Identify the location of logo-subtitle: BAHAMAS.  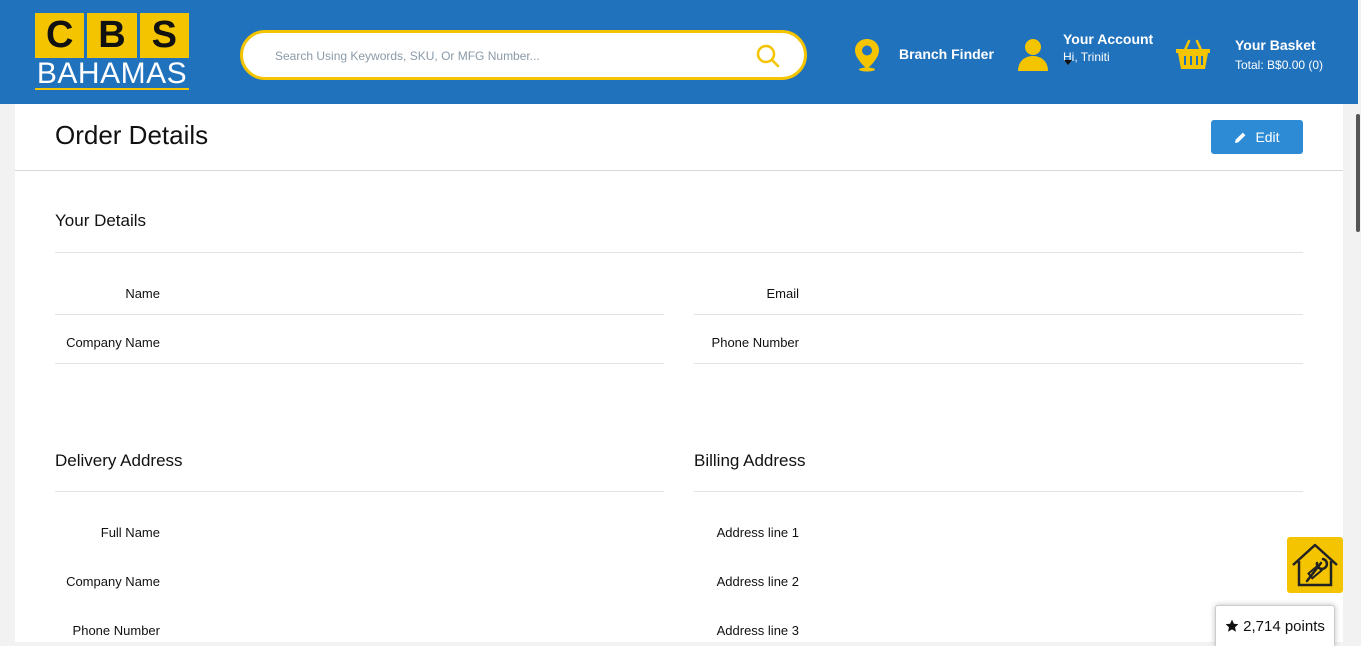
(112, 73).